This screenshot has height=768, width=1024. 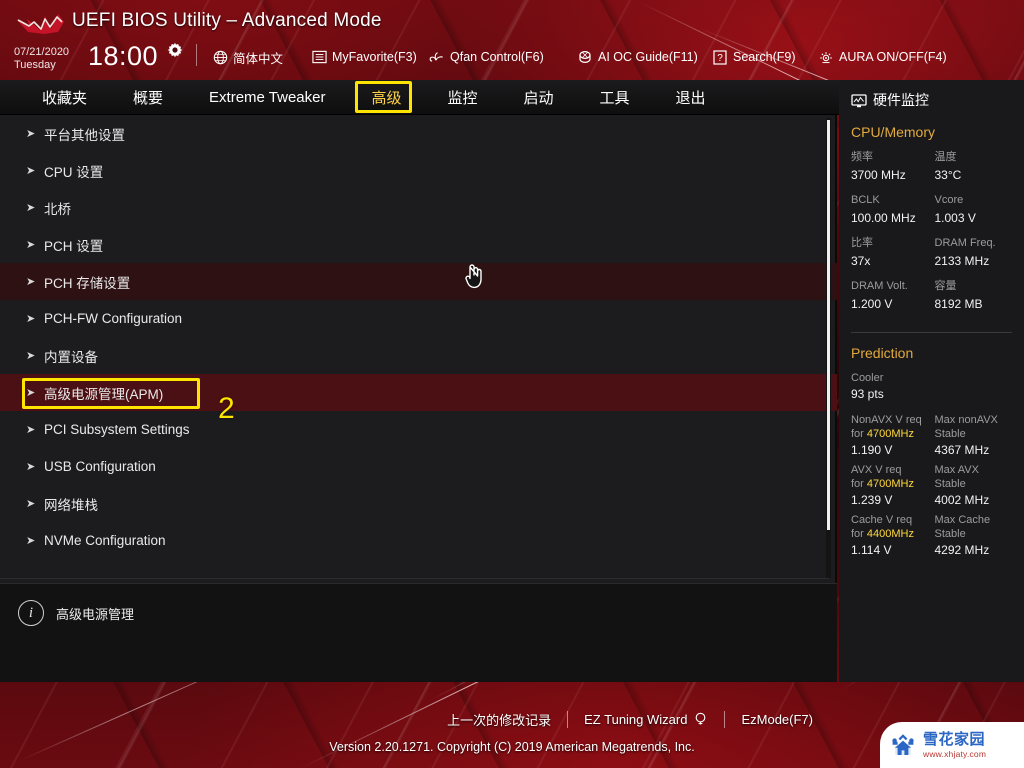 What do you see at coordinates (418, 133) in the screenshot?
I see `menu-item-platform-misc: ➤ 平台其他设置` at bounding box center [418, 133].